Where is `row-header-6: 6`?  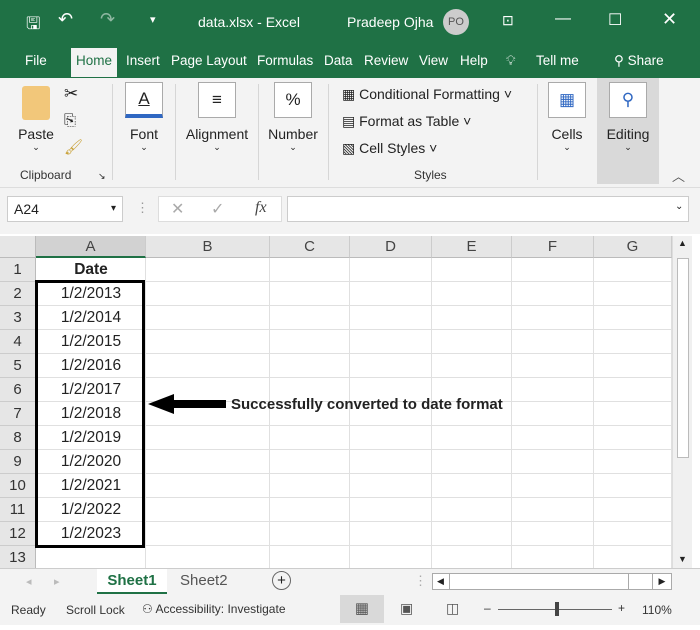
row-header-6: 6 is located at coordinates (18, 390).